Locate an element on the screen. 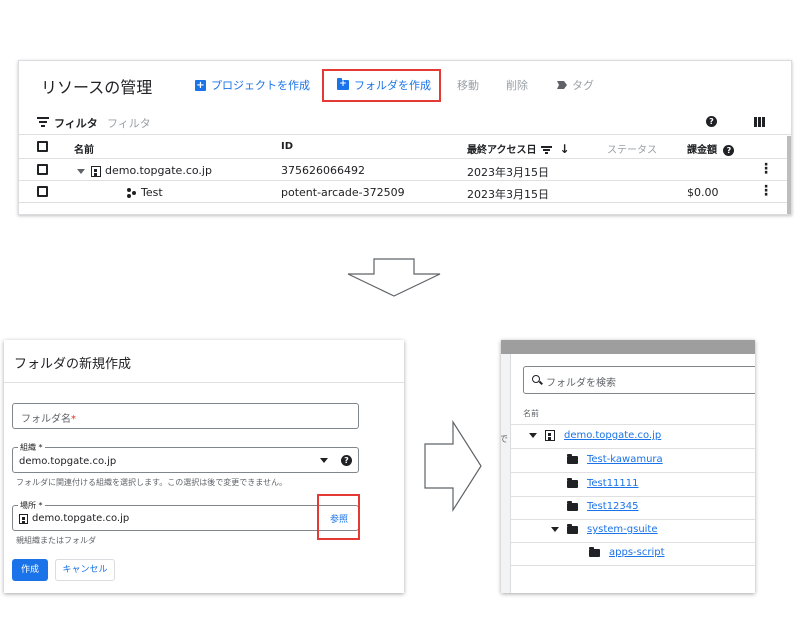  tag-icon is located at coordinates (562, 85).